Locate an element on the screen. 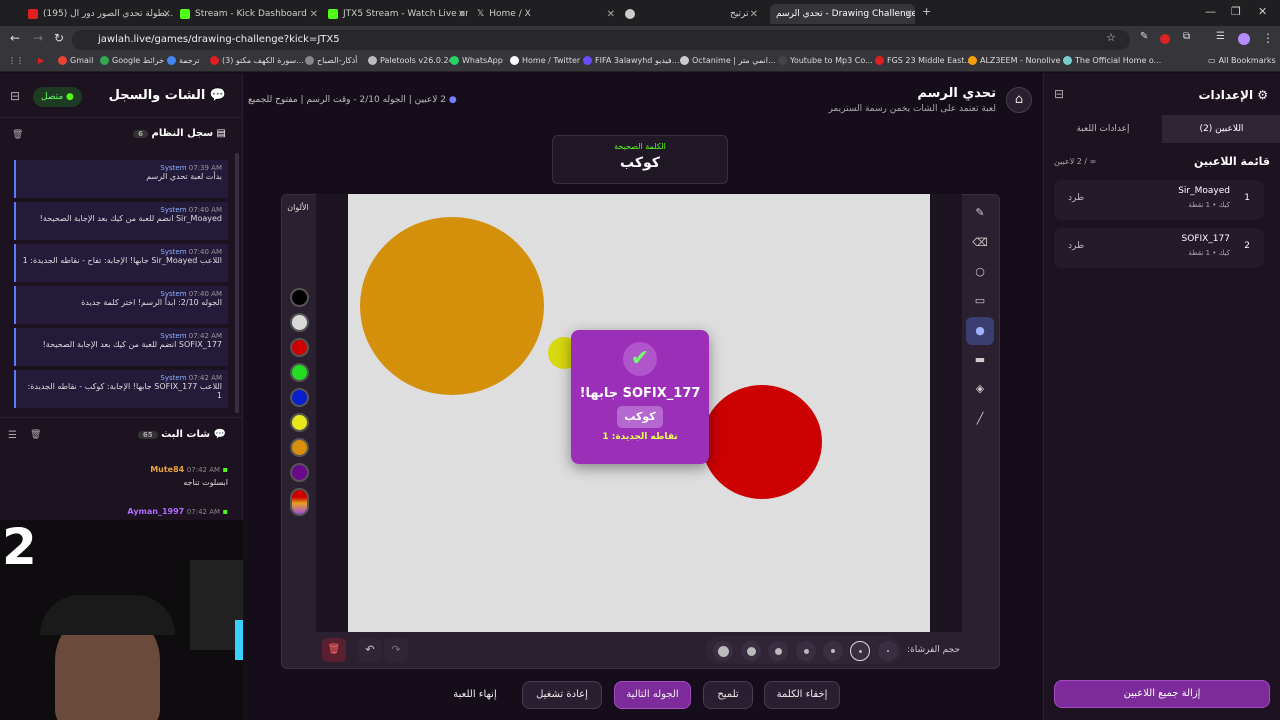  bookmark-item: Paletools v26.0.24 is located at coordinates (411, 60).